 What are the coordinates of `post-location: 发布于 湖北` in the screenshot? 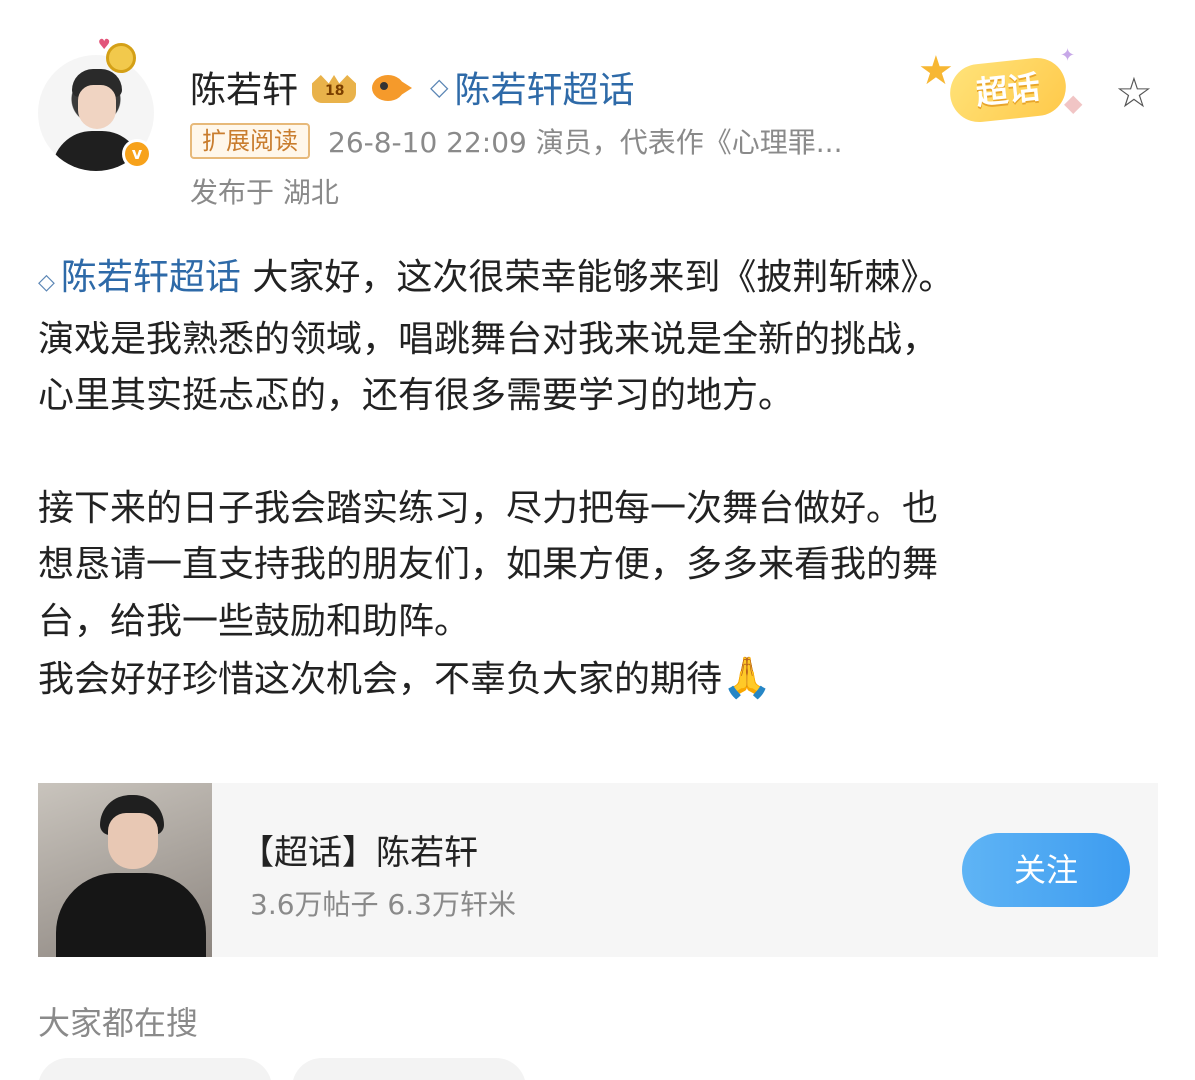 It's located at (264, 192).